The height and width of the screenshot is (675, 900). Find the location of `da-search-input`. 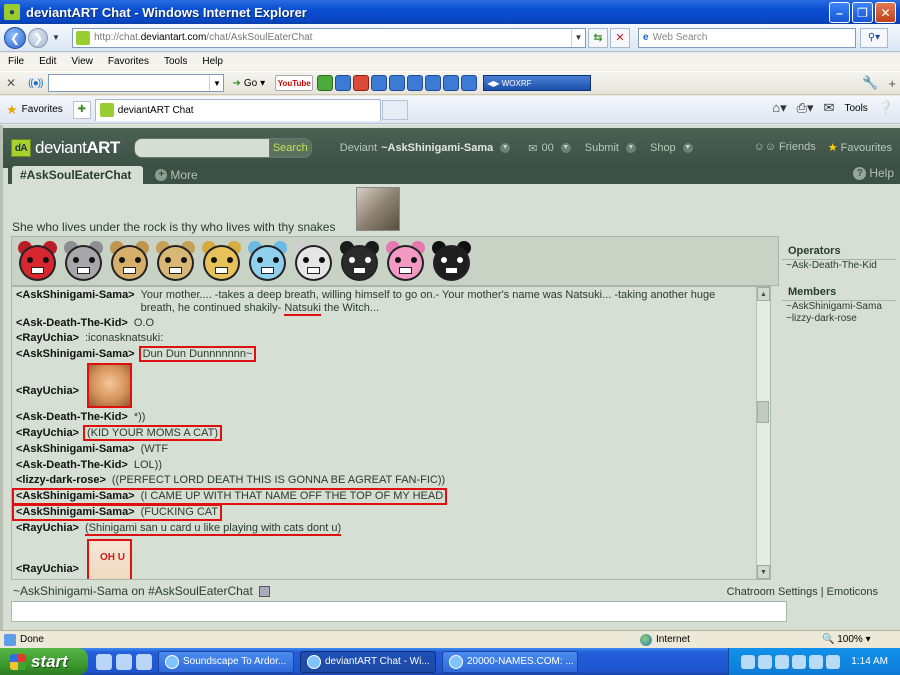

da-search-input is located at coordinates (201, 148).